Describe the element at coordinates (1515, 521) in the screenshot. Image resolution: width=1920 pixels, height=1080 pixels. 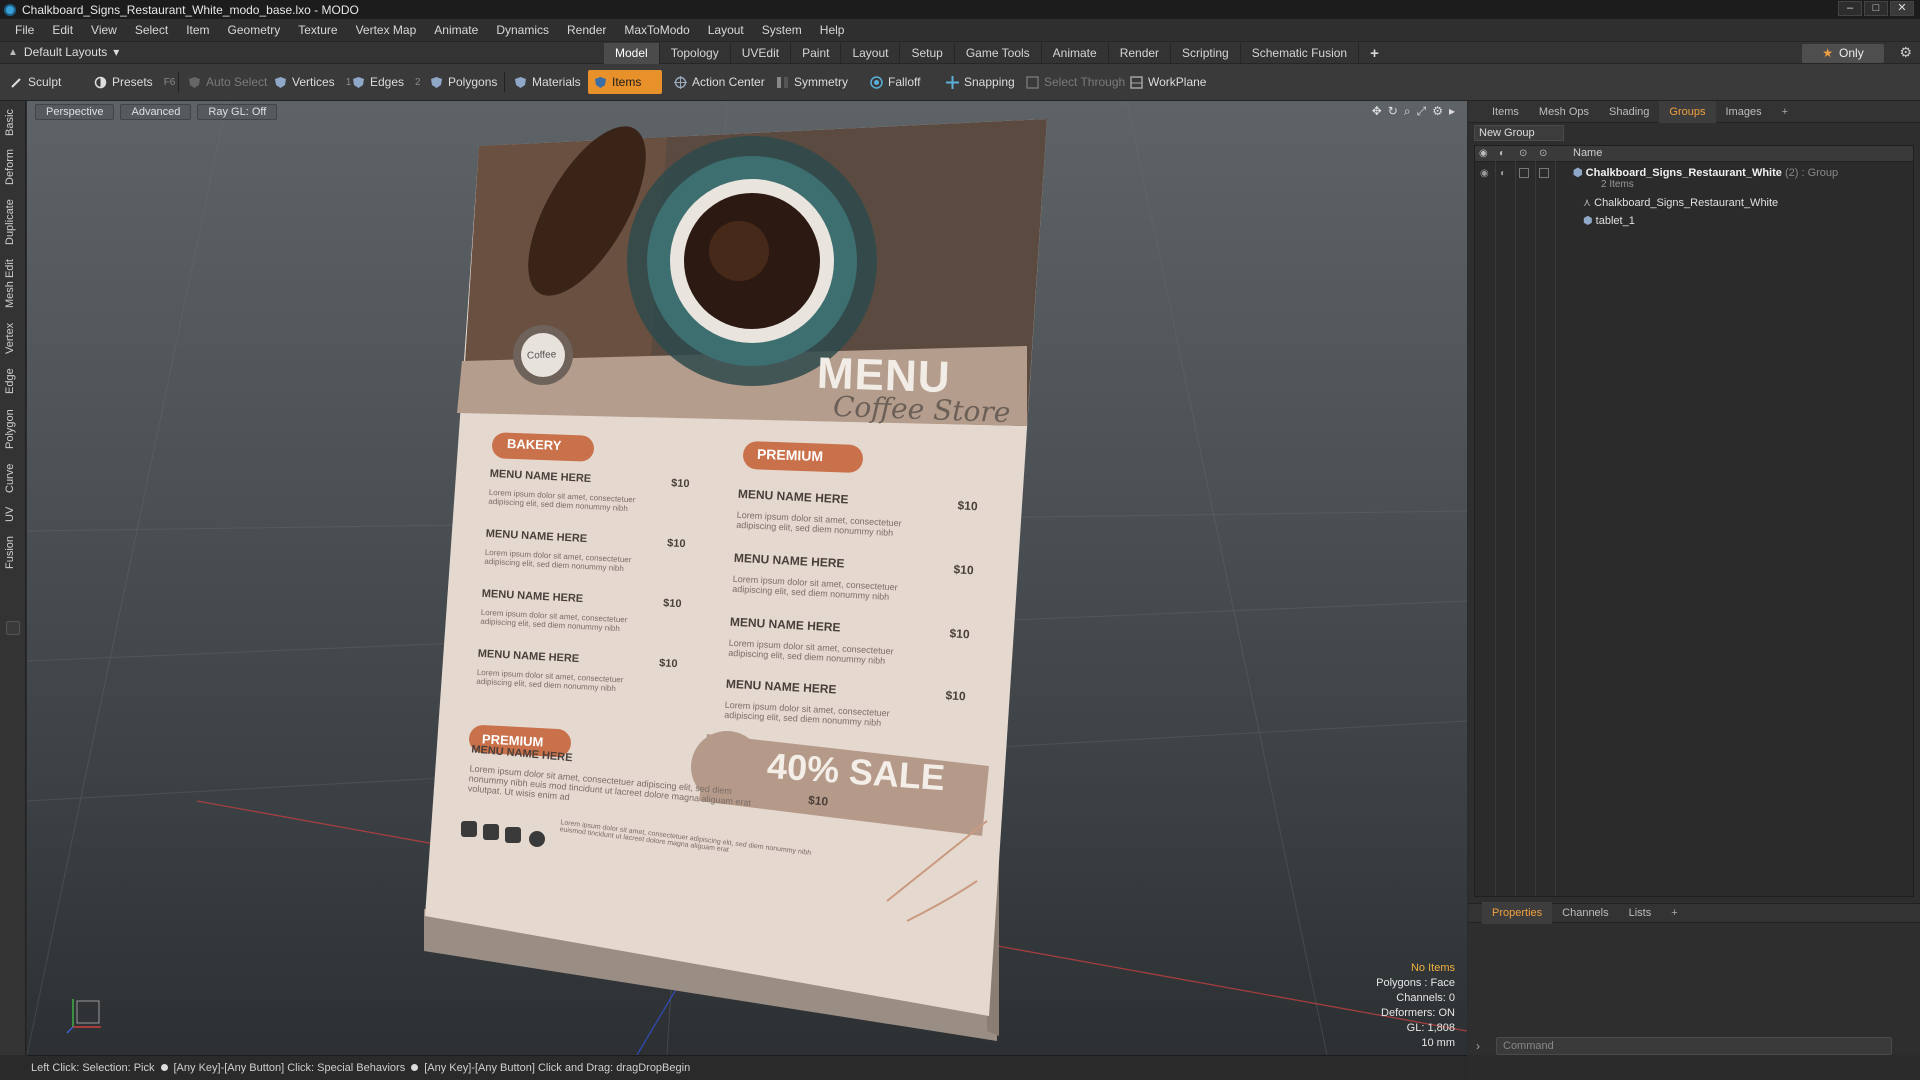
I see `column-divider` at that location.